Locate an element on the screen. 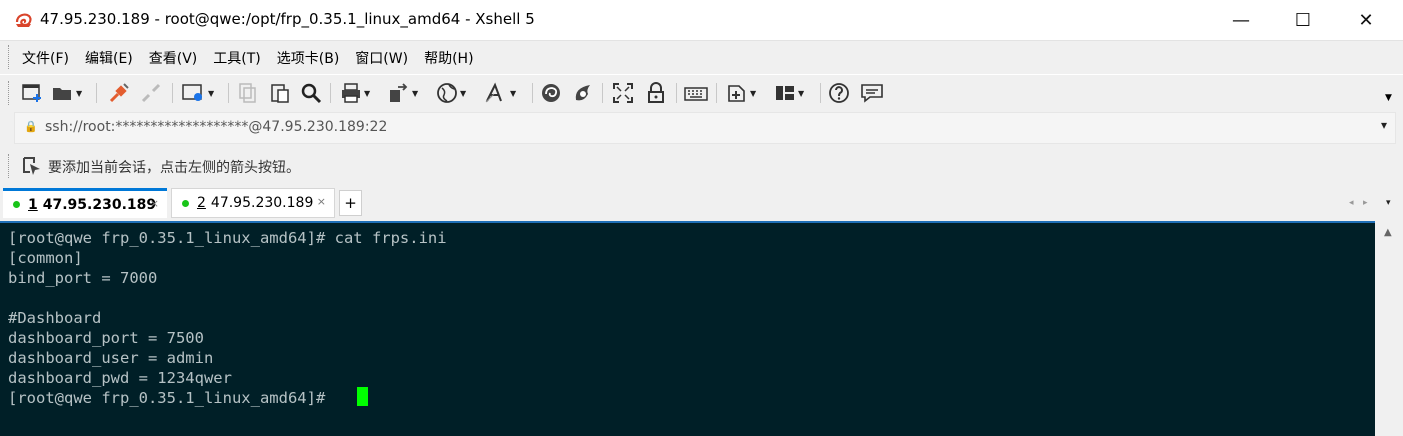 This screenshot has height=436, width=1403. fullscreen-icon is located at coordinates (623, 93).